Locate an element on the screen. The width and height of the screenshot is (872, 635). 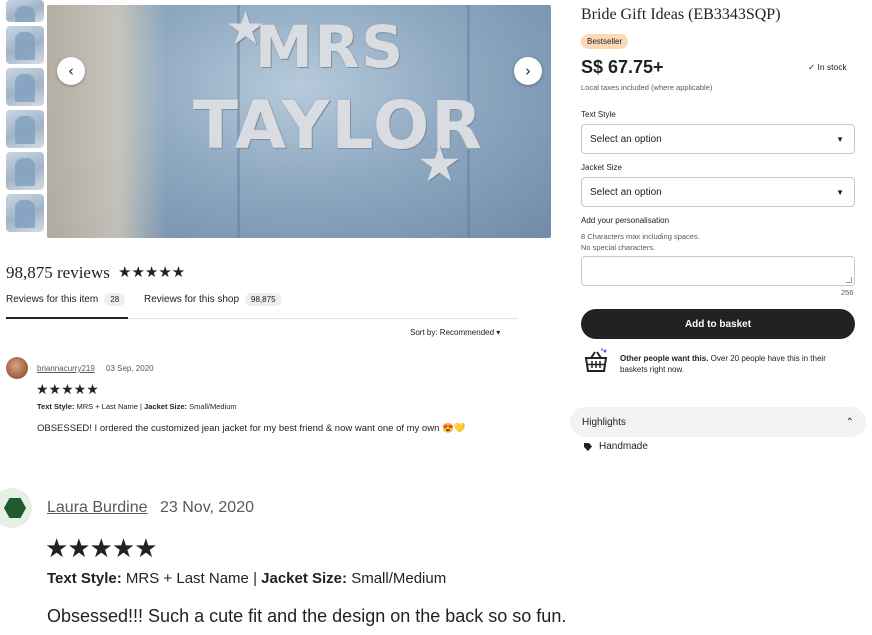
taxes-note: Local taxes included (where applicable) is located at coordinates (647, 87).